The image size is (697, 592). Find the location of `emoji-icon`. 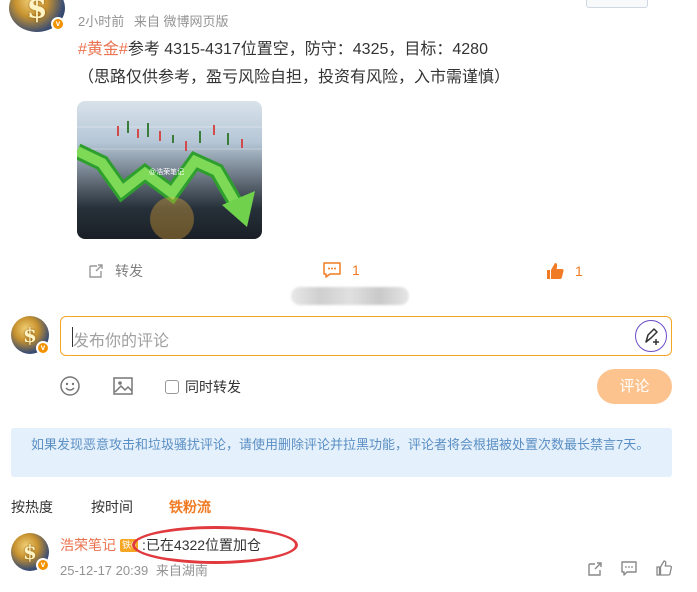

emoji-icon is located at coordinates (70, 386).